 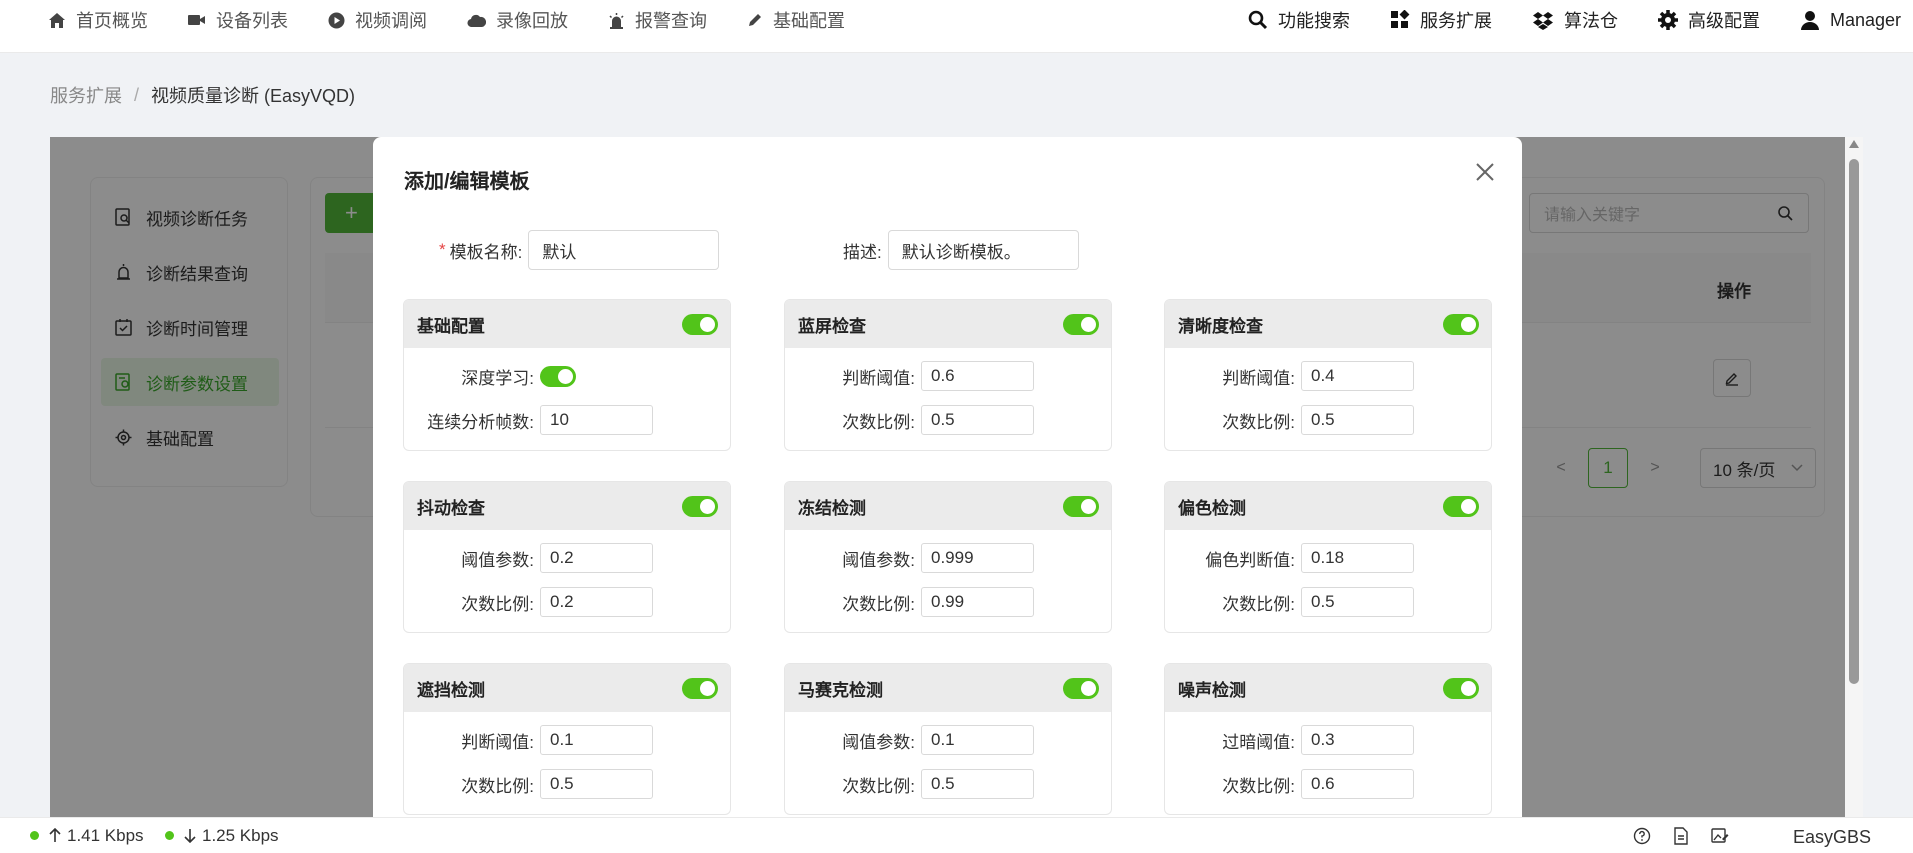 I want to click on panel-row: 判断阈值: 0.1, so click(x=528, y=740).